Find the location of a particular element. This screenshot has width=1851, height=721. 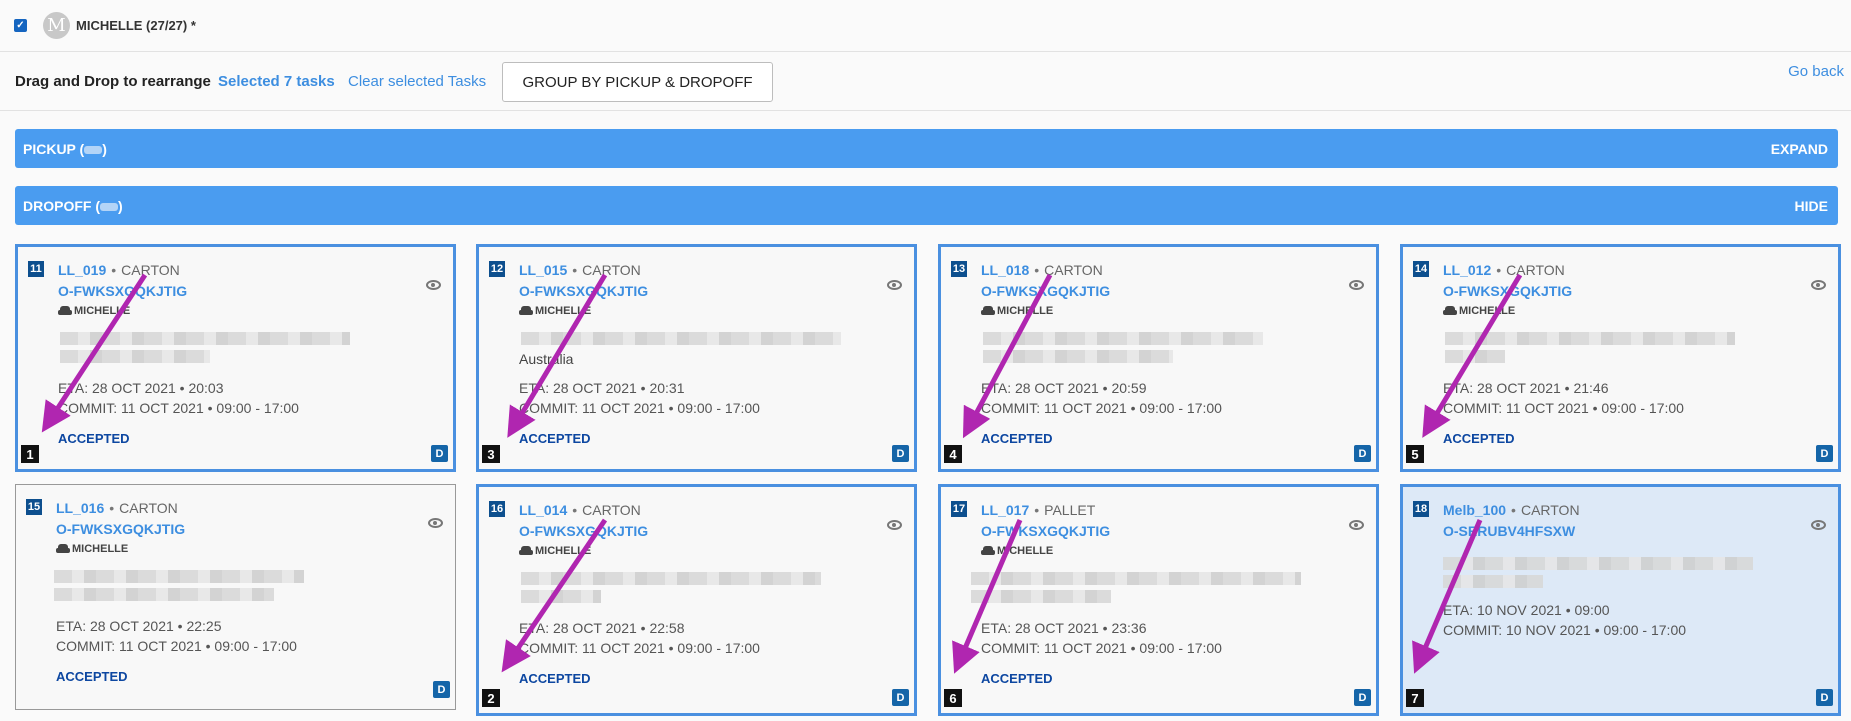

user-select-checkbox: ✓ is located at coordinates (20, 25).